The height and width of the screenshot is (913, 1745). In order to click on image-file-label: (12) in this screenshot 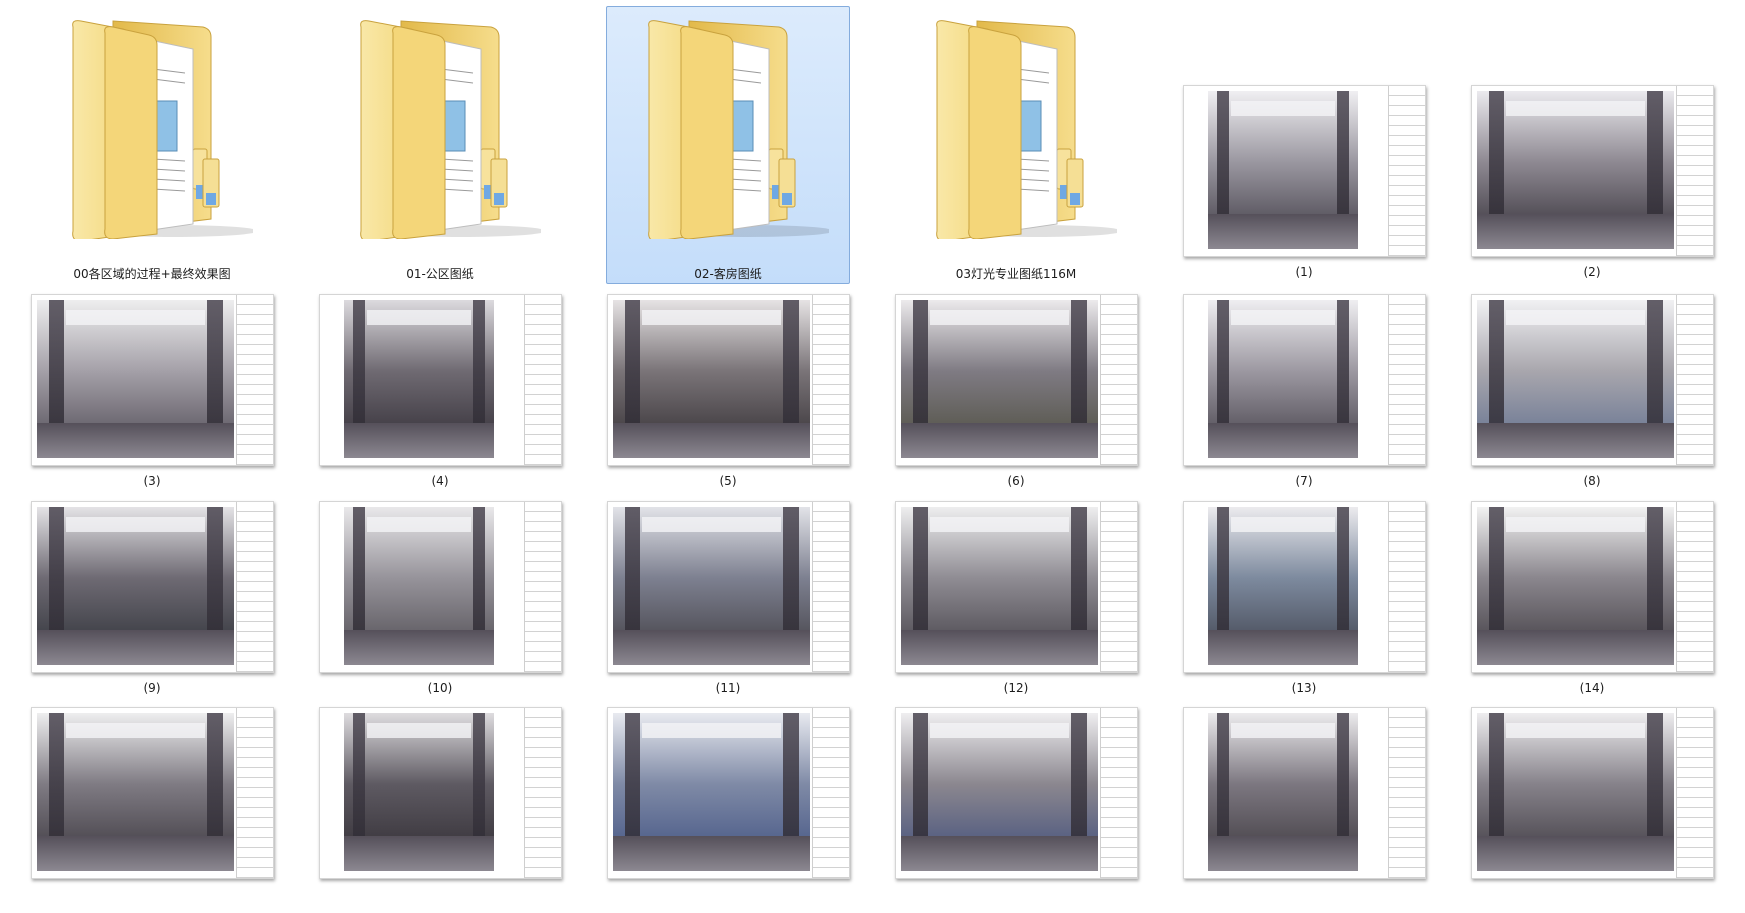, I will do `click(1016, 688)`.